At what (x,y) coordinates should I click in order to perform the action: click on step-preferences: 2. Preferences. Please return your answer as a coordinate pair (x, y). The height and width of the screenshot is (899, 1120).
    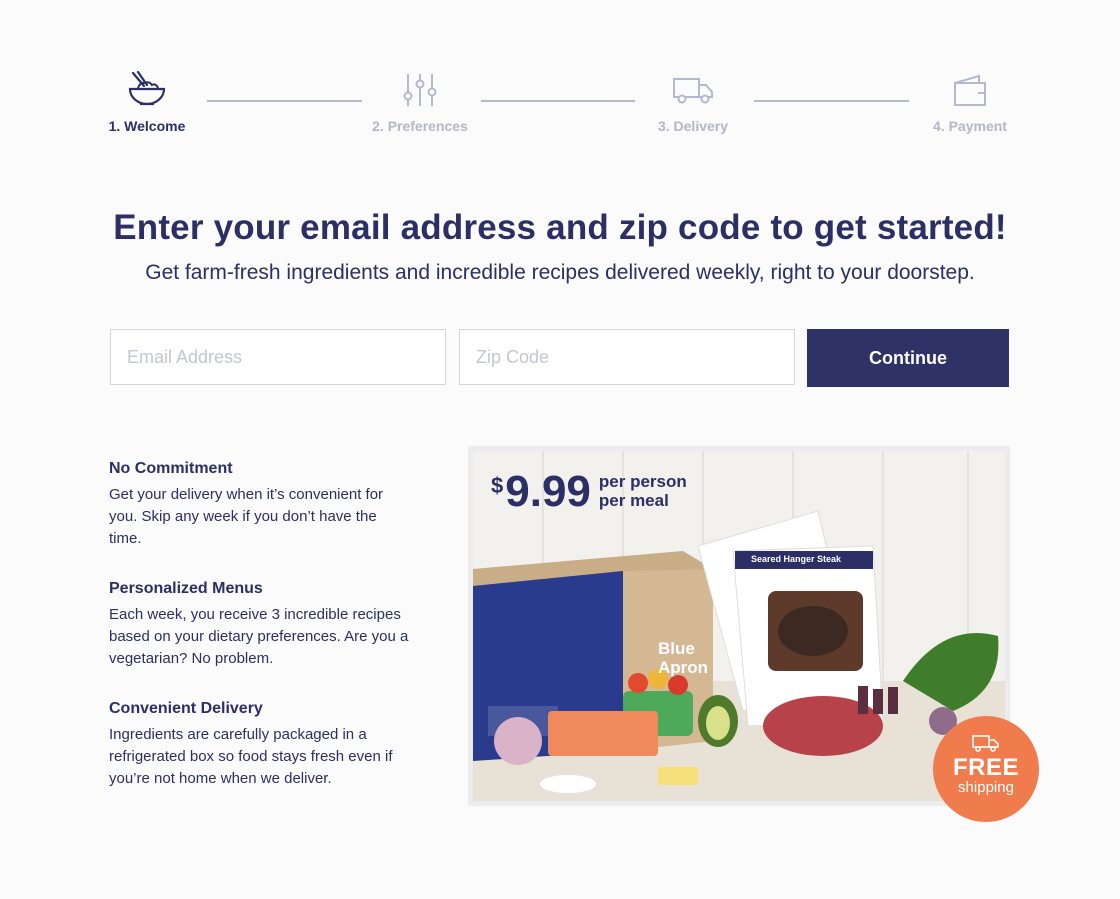
    Looking at the image, I should click on (420, 102).